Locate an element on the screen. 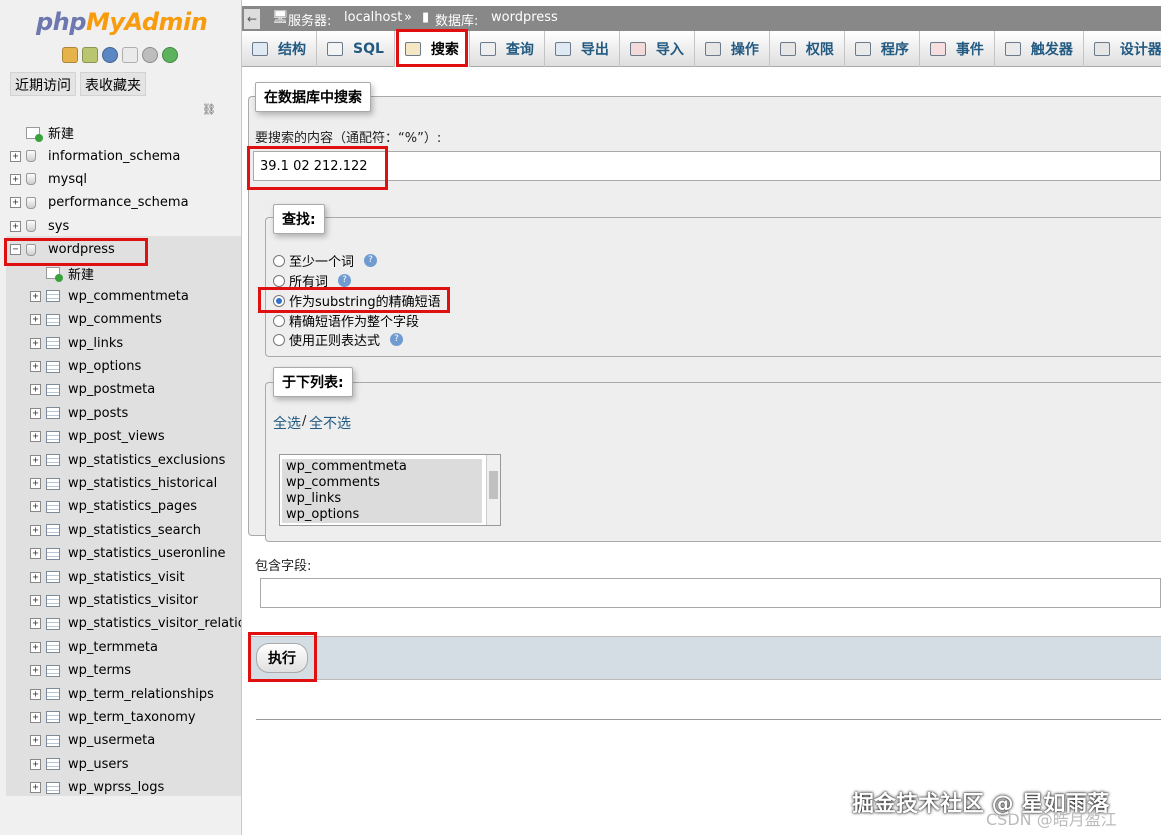 The image size is (1161, 835). tab-设计器: 设计器 is located at coordinates (1122, 49).